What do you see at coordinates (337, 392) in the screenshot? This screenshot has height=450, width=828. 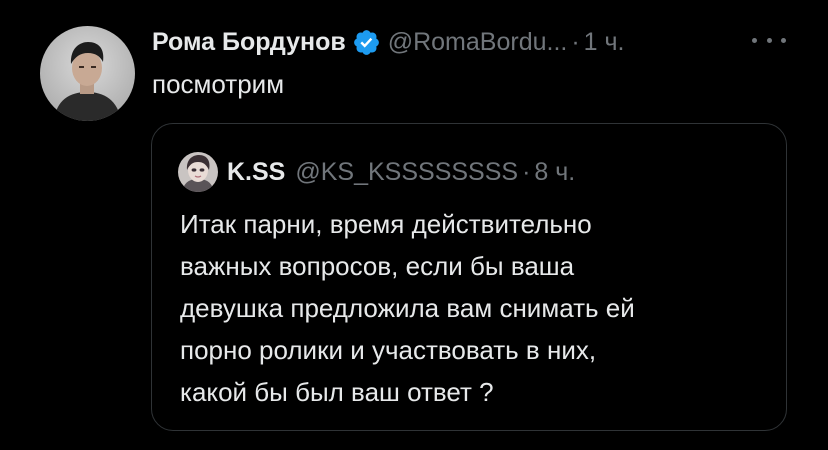 I see `quoted-text-line: какой бы был ваш ответ ?` at bounding box center [337, 392].